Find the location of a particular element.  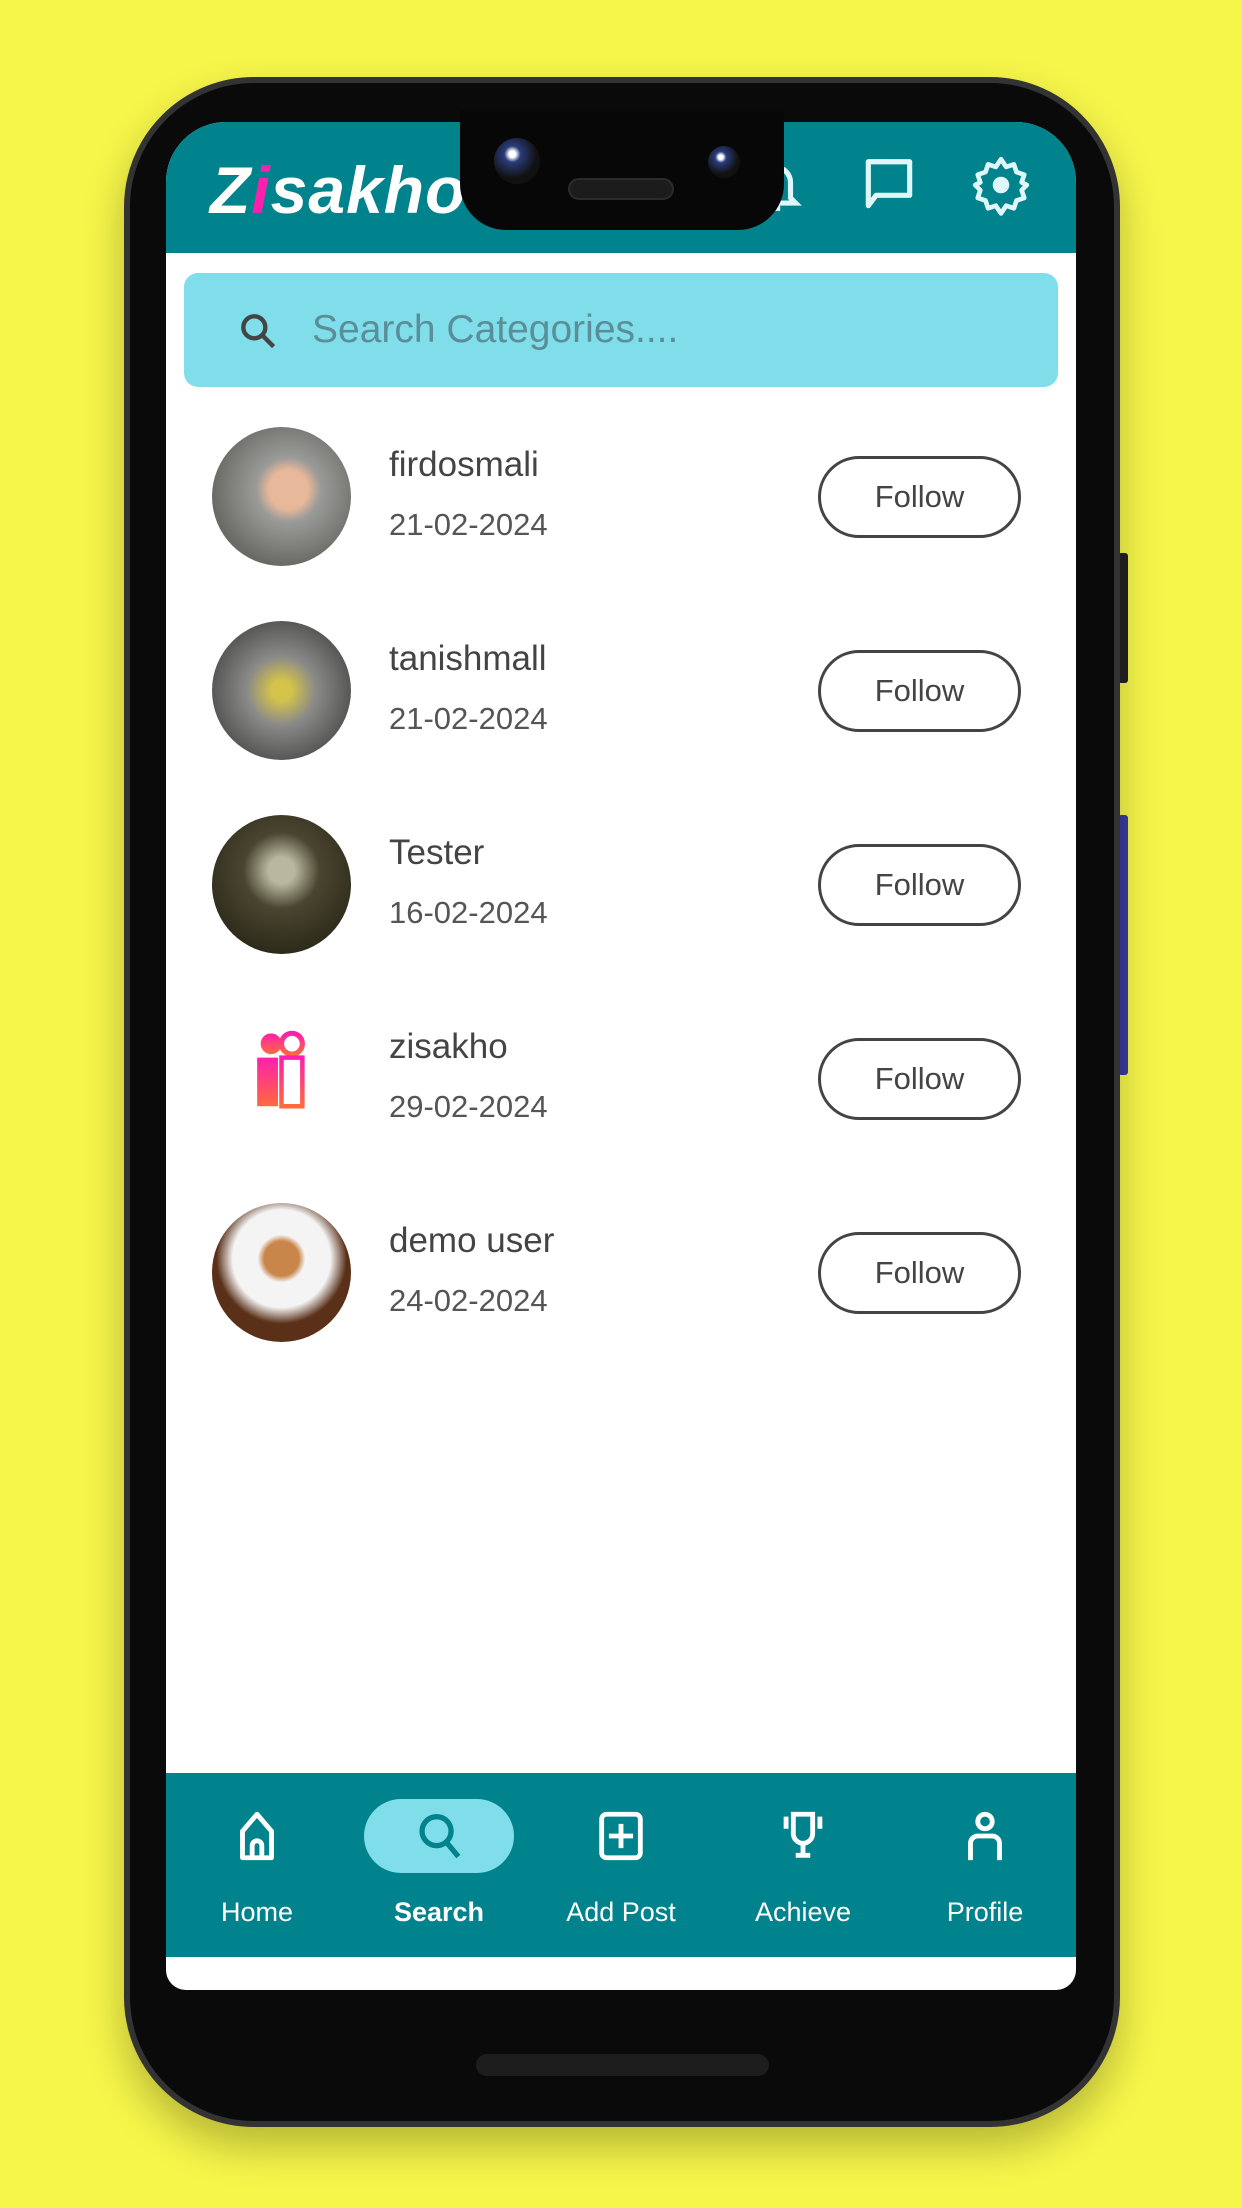

username: zisakho is located at coordinates (448, 1046).